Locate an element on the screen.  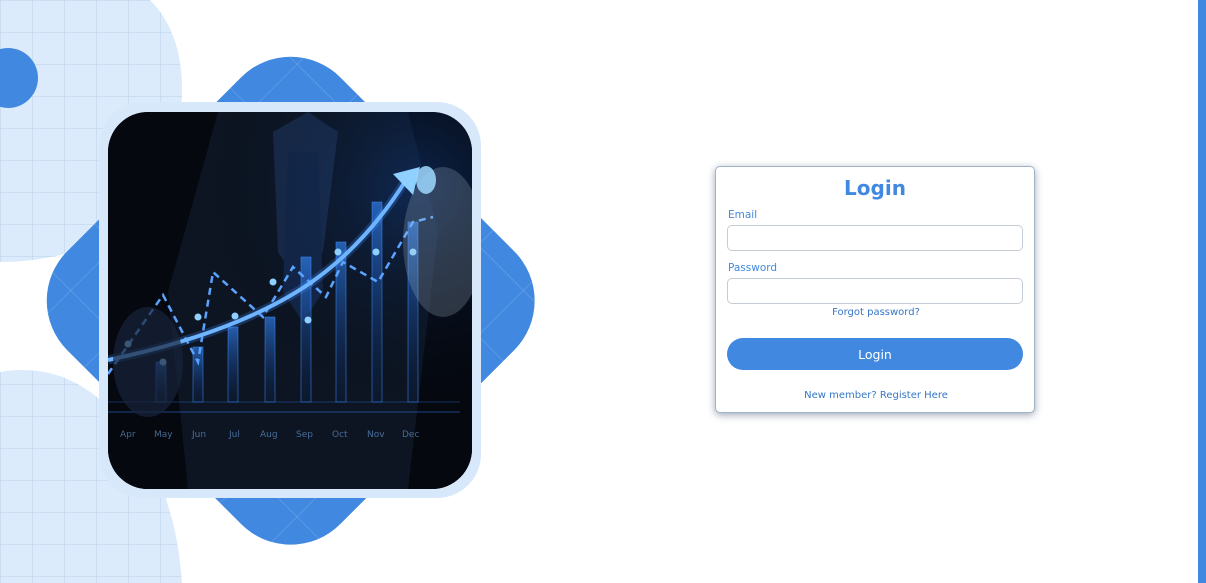
month-label: Jun is located at coordinates (198, 435).